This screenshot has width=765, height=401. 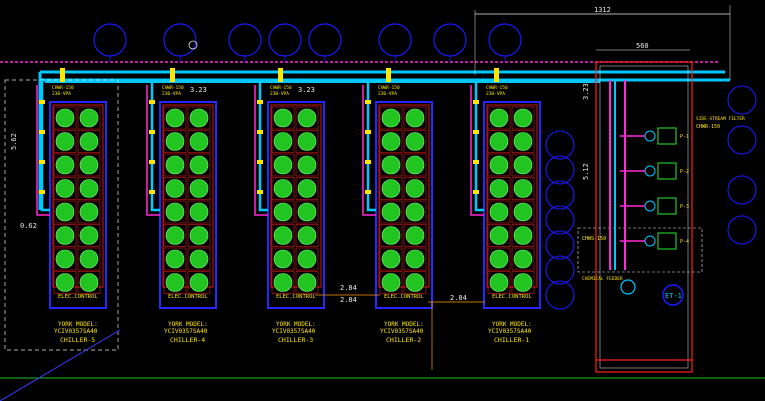 I want to click on pump-tag: P-1, so click(x=684, y=137).